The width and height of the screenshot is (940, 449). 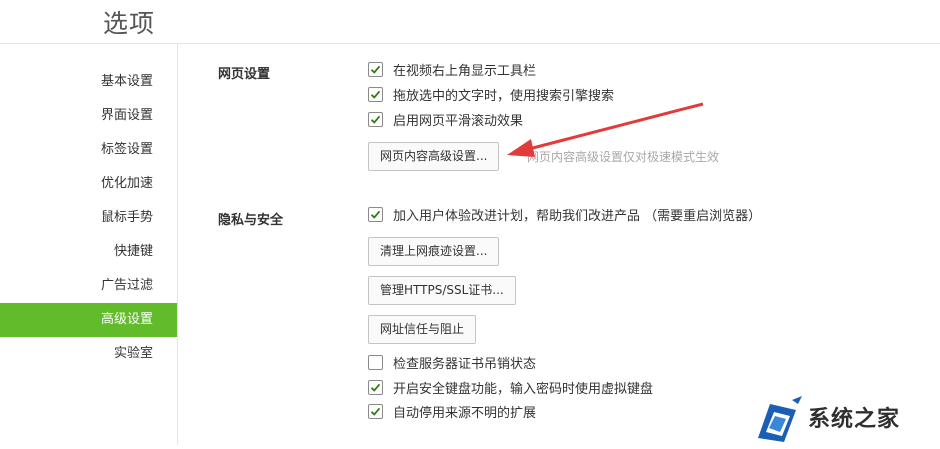 I want to click on sidebar-item-acceleration: 优化加速, so click(x=127, y=184).